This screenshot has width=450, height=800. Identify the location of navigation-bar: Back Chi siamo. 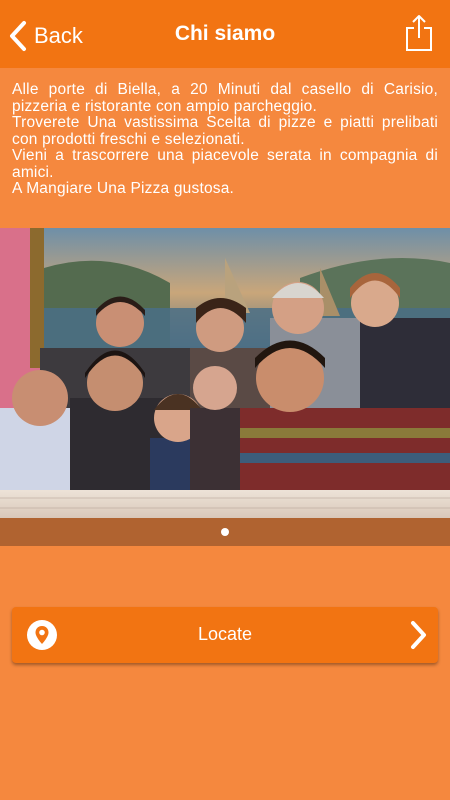
(225, 34).